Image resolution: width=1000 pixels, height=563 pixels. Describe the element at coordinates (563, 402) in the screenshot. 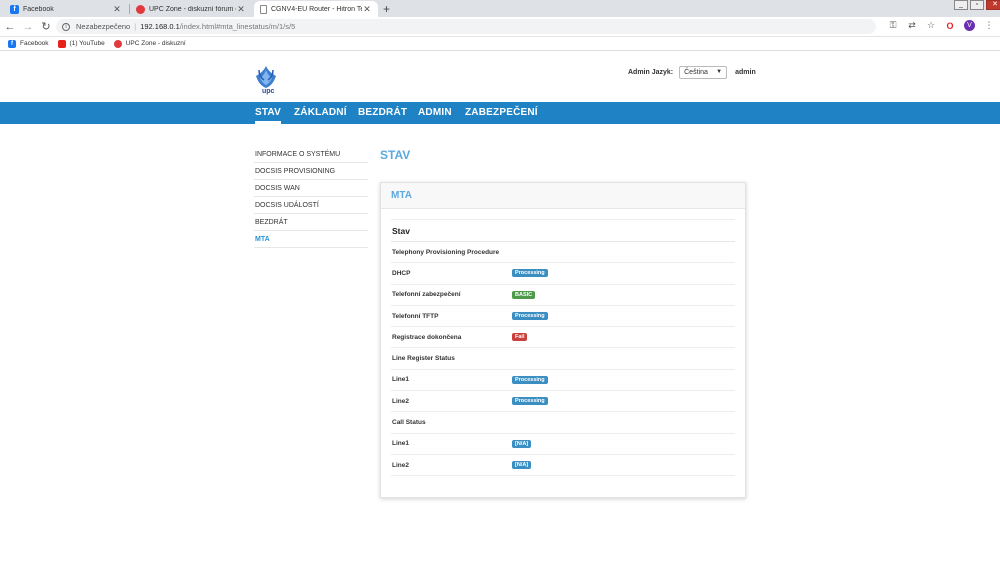

I see `status-row-line2-register: Line2 Processing` at that location.